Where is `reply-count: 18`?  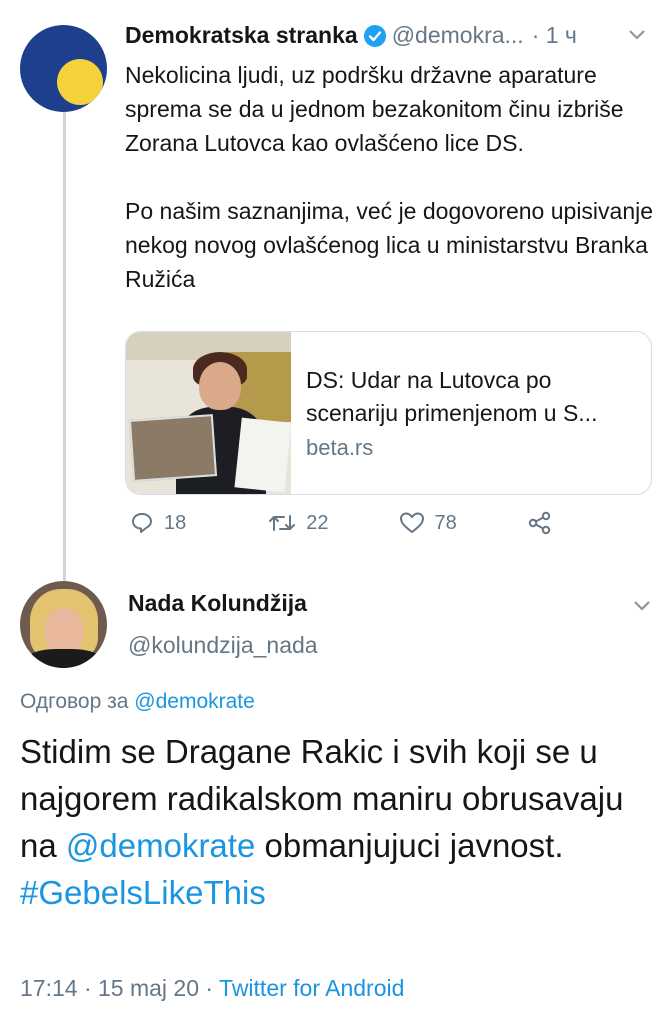
reply-count: 18 is located at coordinates (175, 522).